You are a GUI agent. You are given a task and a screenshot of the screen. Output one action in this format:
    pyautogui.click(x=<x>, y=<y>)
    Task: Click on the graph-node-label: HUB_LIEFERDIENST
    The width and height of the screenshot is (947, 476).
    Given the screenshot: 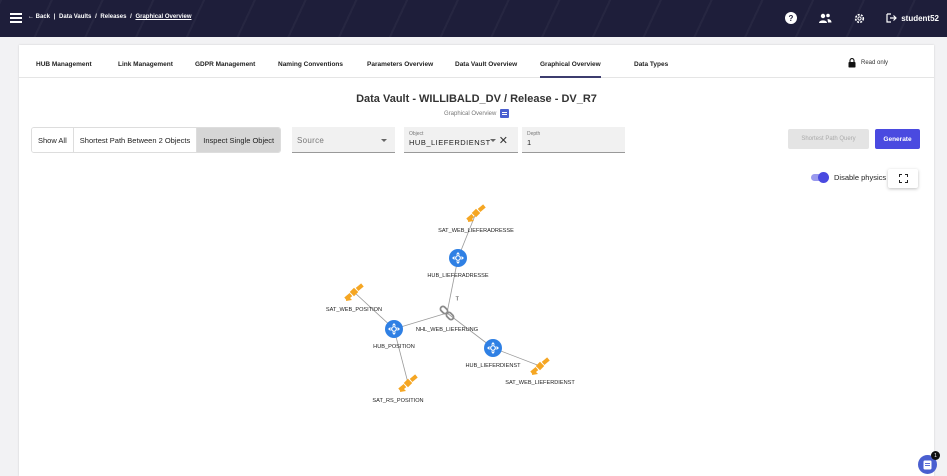 What is the action you would take?
    pyautogui.click(x=493, y=366)
    